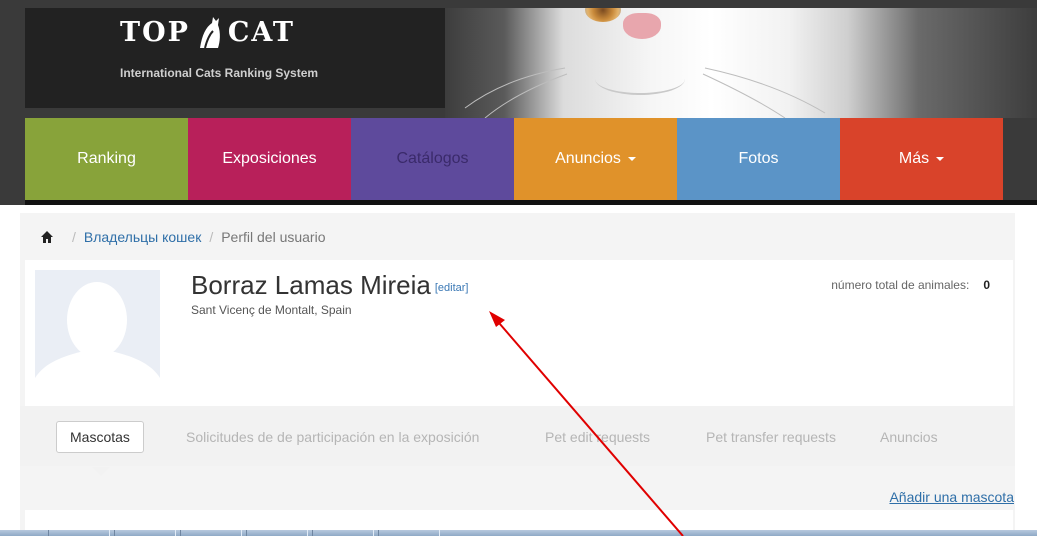 The height and width of the screenshot is (536, 1037). I want to click on nav-item-label: Exposiciones, so click(269, 158).